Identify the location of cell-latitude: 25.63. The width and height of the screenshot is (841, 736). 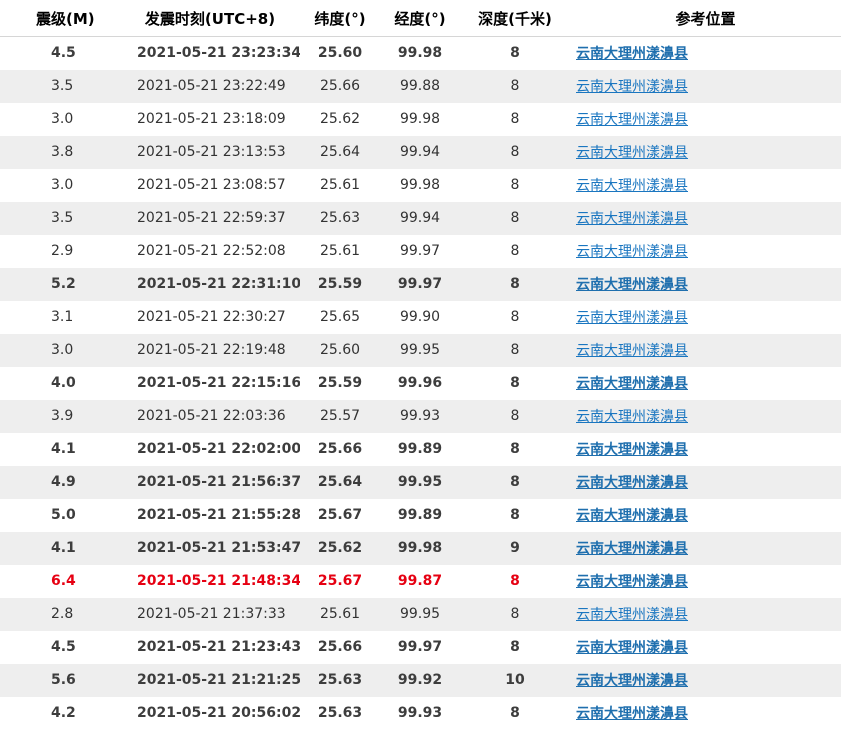
(340, 713).